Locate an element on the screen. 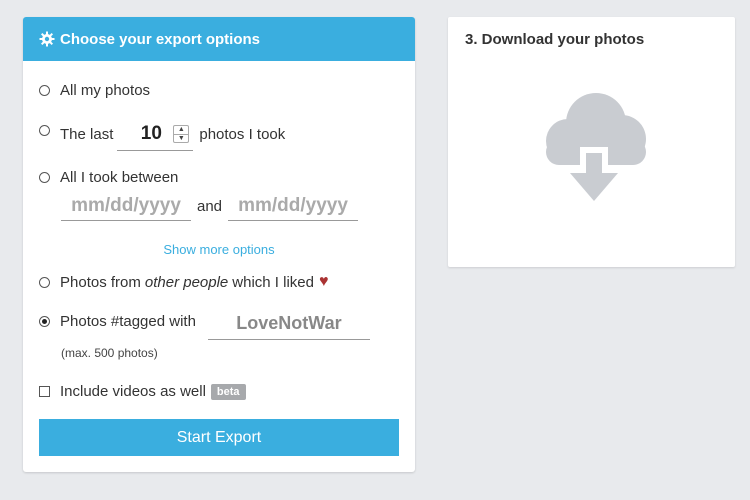  export-options-title: Choose your export options is located at coordinates (160, 39).